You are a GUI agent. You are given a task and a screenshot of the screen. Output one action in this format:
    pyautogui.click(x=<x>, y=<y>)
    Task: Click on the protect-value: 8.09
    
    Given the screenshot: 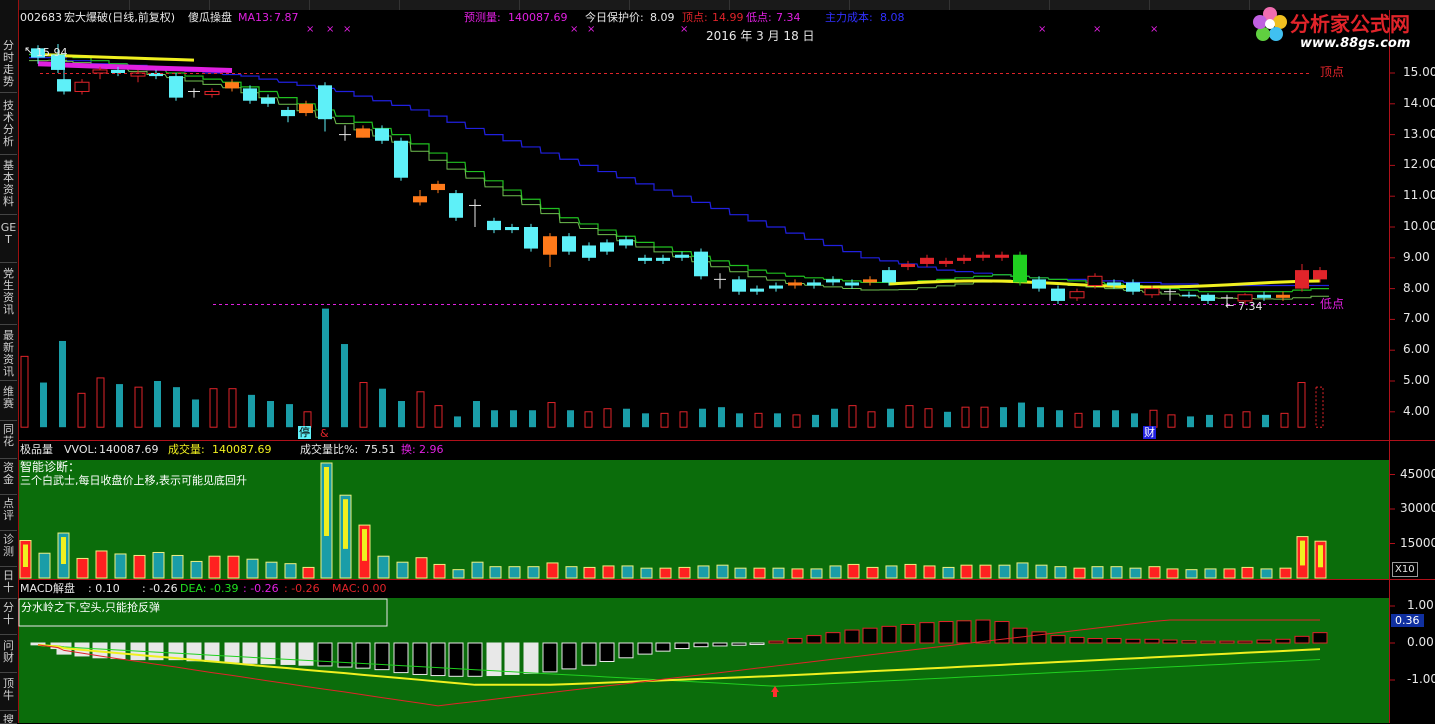 What is the action you would take?
    pyautogui.click(x=662, y=17)
    